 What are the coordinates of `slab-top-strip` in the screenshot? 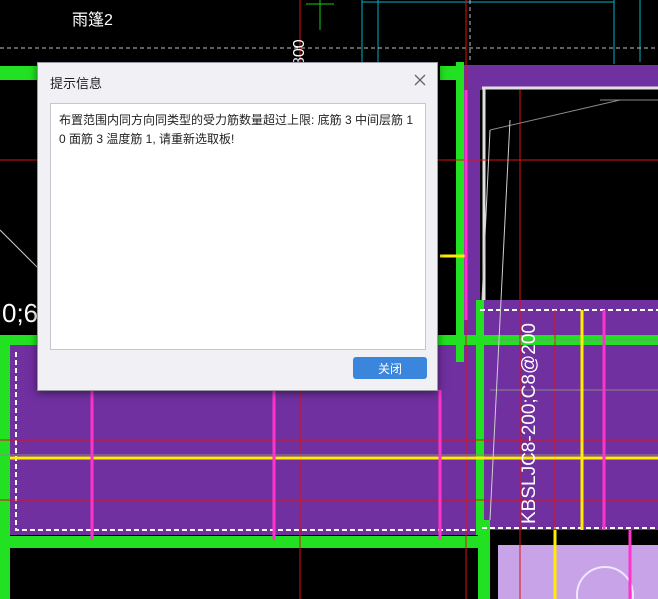 It's located at (564, 77).